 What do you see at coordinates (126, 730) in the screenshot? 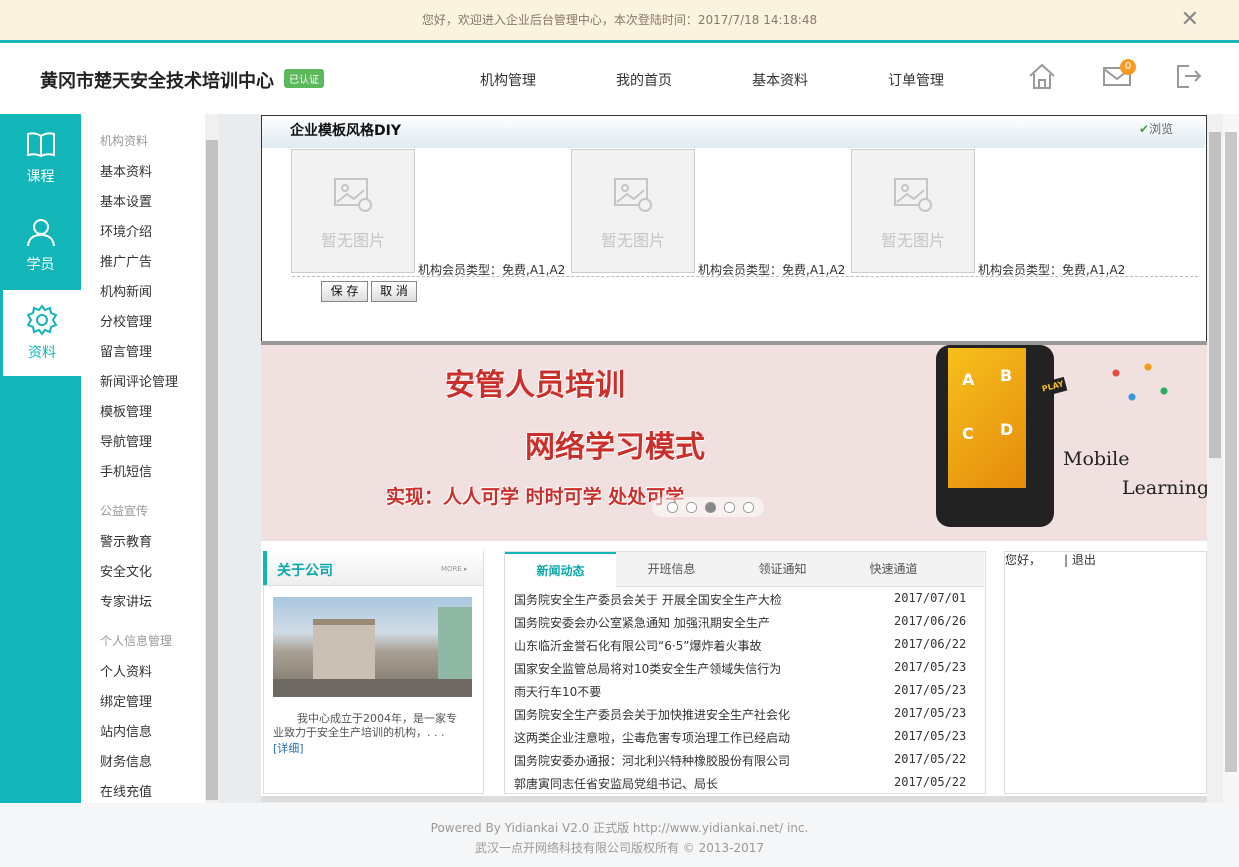
I see `menu-item: 站内信息` at bounding box center [126, 730].